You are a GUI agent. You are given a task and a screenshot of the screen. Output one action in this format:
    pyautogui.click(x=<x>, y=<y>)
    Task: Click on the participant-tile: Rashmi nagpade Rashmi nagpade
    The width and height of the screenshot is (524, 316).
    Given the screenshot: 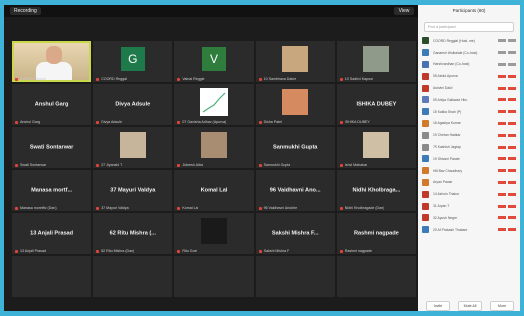 What is the action you would take?
    pyautogui.click(x=376, y=233)
    